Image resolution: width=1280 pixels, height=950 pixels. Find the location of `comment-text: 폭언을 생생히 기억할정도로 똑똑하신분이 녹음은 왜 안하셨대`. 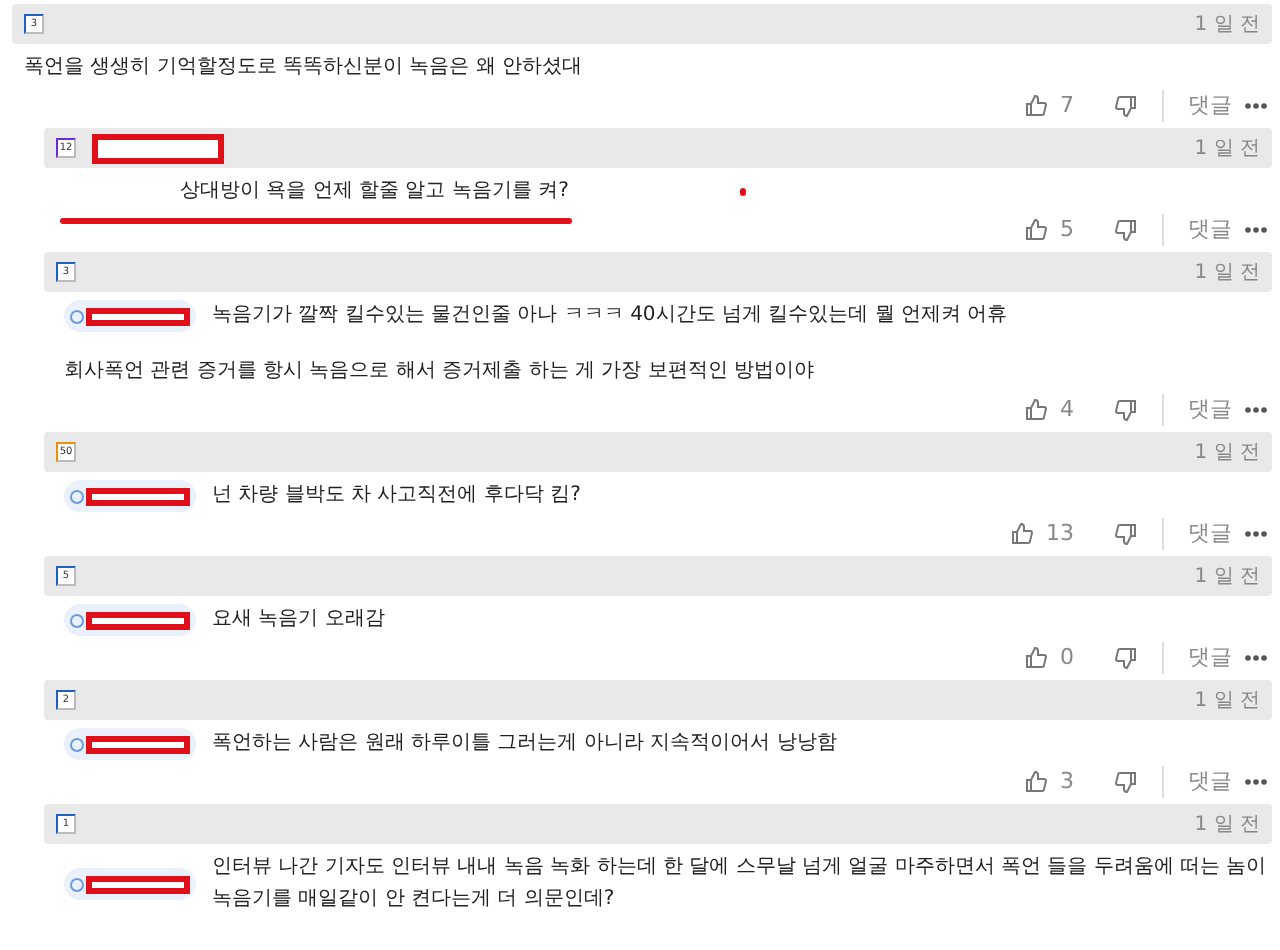

comment-text: 폭언을 생생히 기억할정도로 똑똑하신분이 녹음은 왜 안하셨대 is located at coordinates (303, 67).